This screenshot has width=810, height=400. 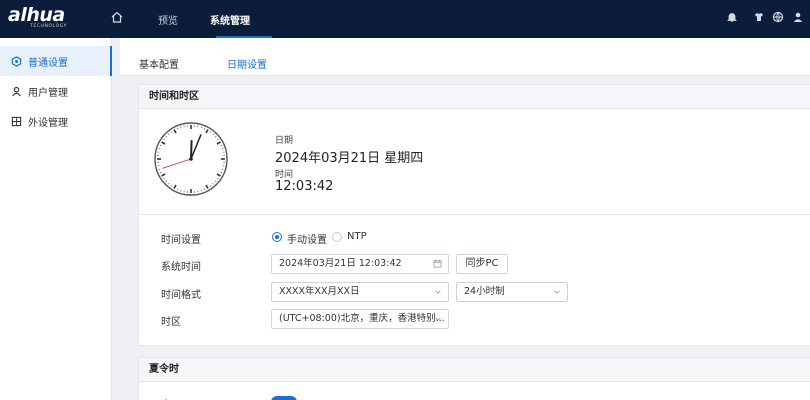 I want to click on section-divider, so click(x=474, y=214).